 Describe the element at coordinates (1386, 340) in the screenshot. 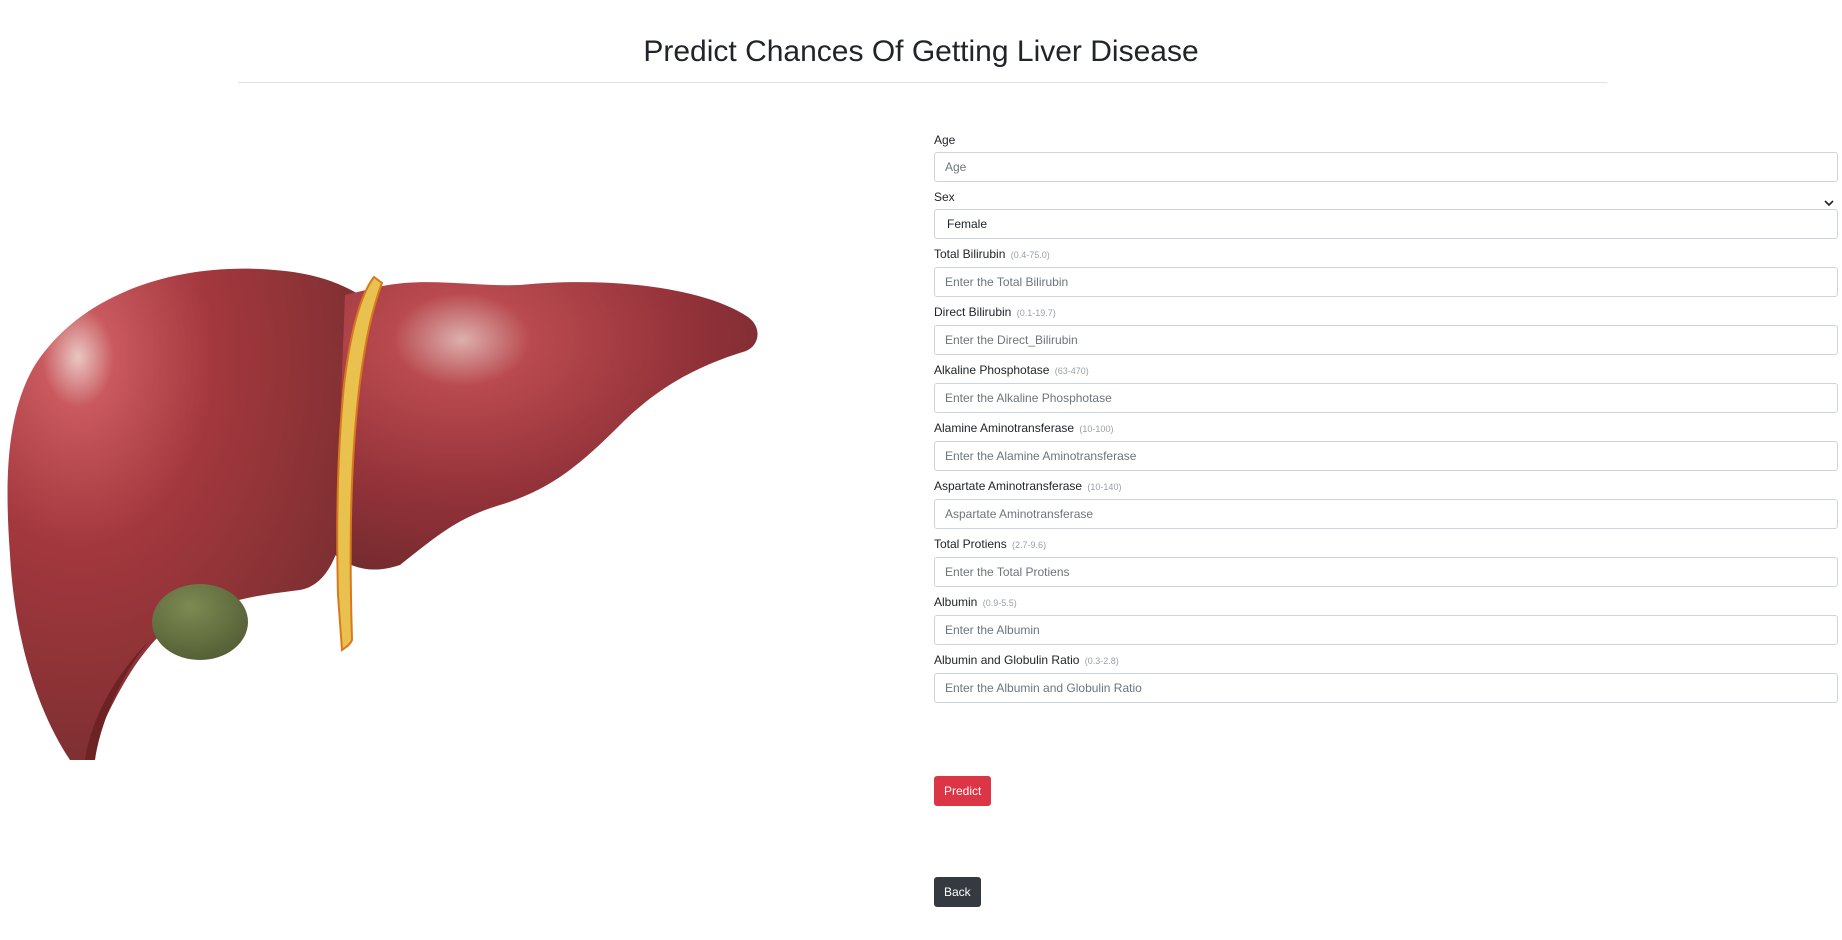

I see `direct-bilirubin-input` at that location.